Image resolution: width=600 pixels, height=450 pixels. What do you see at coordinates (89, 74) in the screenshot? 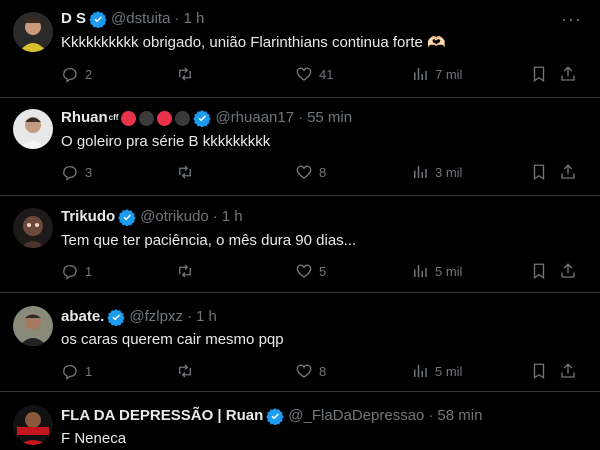
I see `reply-count: 2` at bounding box center [89, 74].